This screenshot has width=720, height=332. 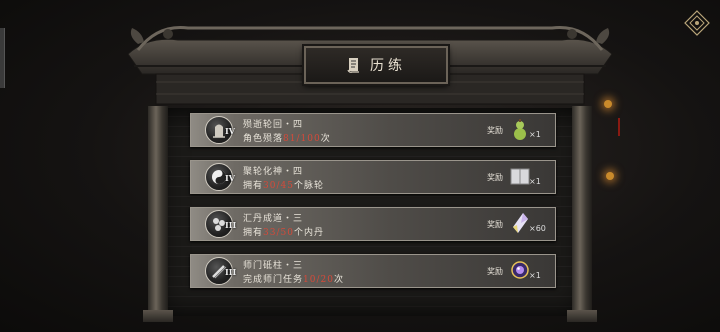 I want to click on task-row: III 师门砥柱・三 完成师门任务10/20次 奖励 ×1, so click(x=373, y=271).